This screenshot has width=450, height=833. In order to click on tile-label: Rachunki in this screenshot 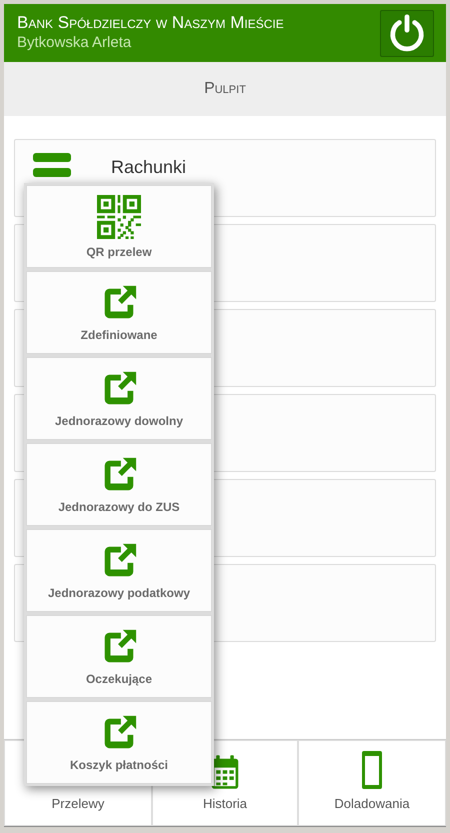, I will do `click(148, 167)`.